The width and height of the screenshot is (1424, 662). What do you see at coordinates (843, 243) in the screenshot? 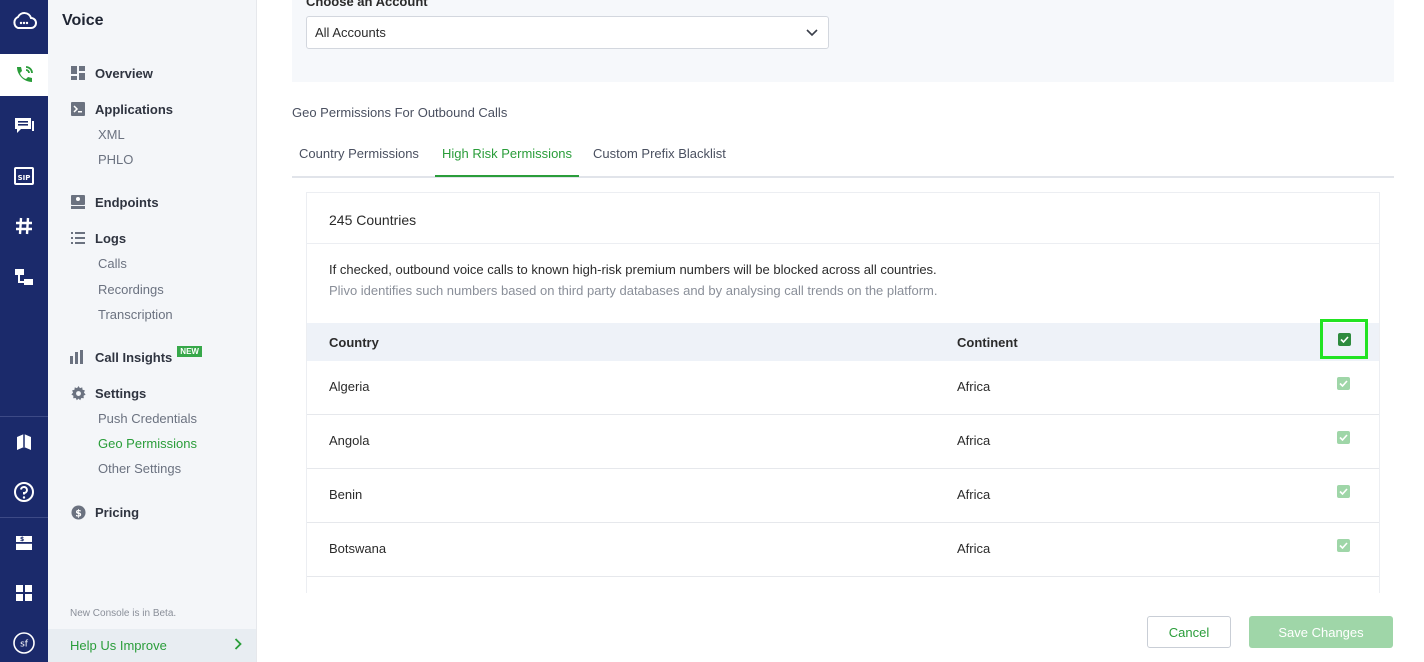
I see `divider` at bounding box center [843, 243].